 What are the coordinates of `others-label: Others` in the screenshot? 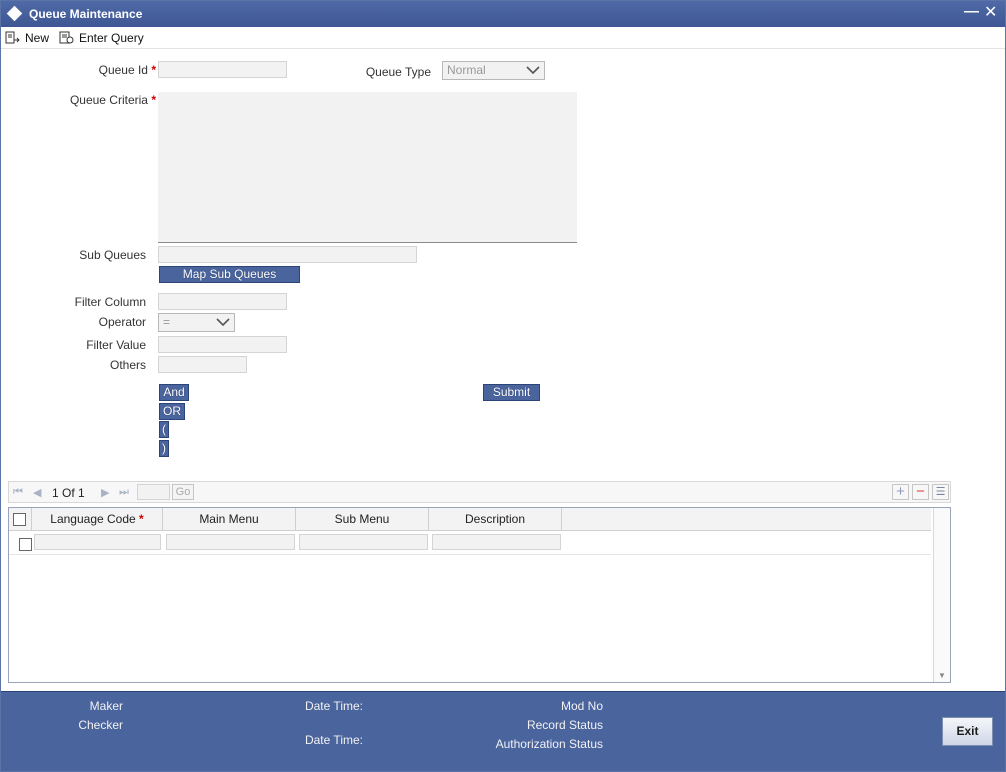 It's located at (127, 365).